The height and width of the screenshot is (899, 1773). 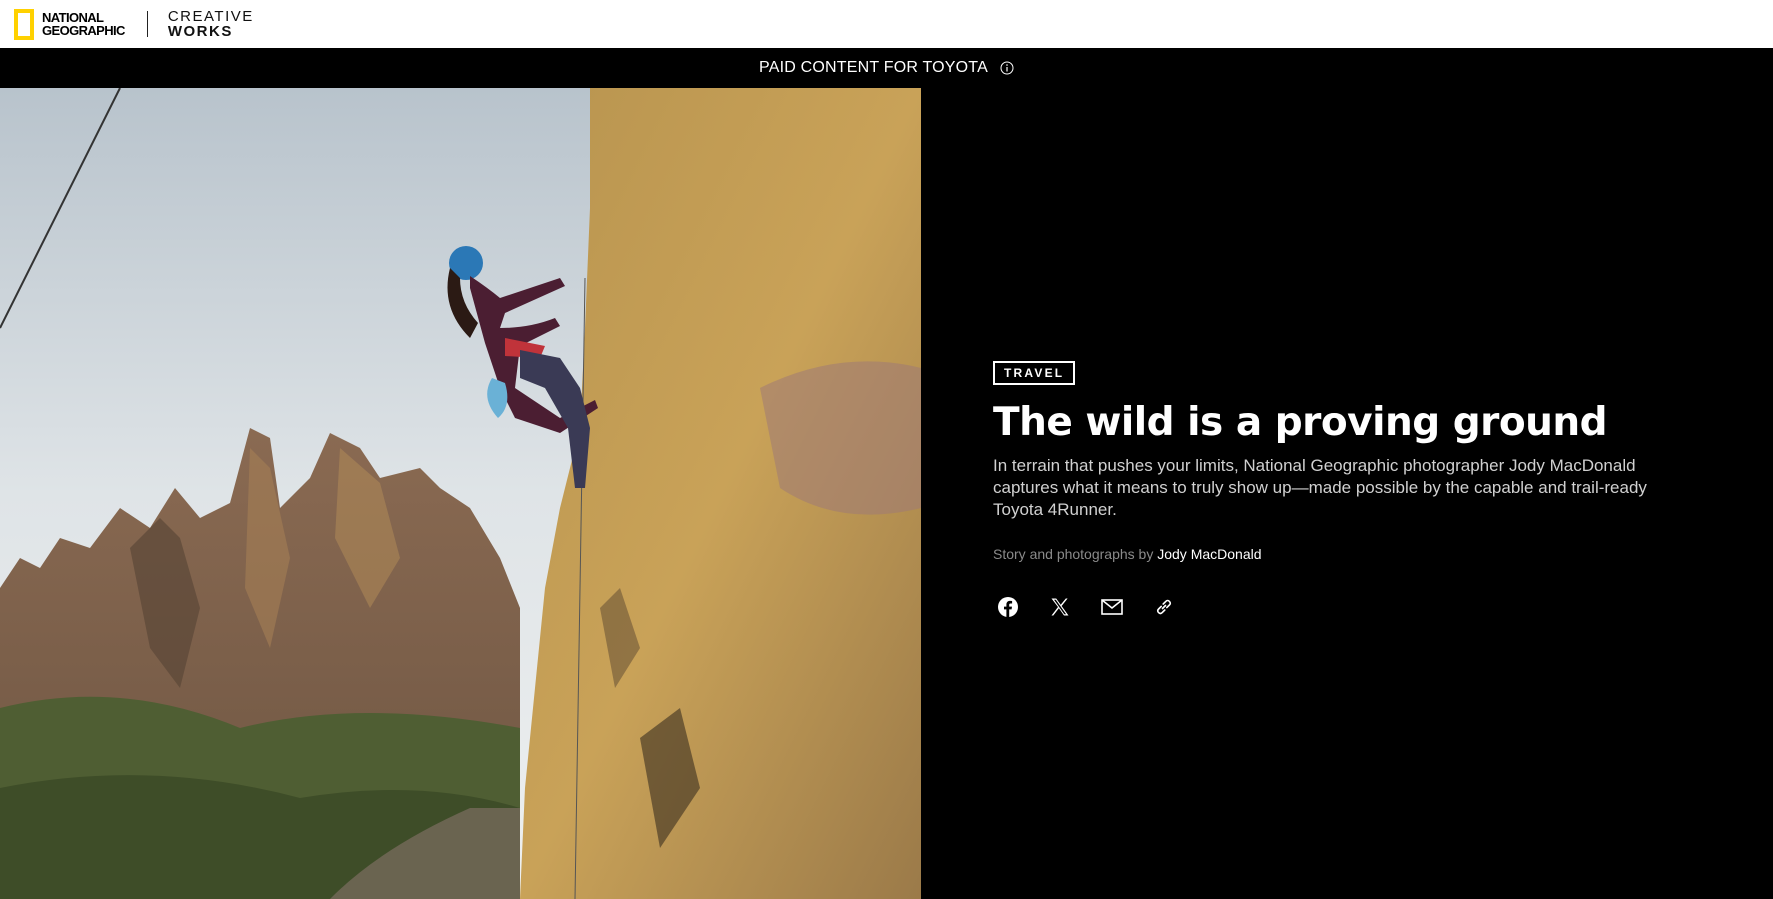 I want to click on facebook-icon, so click(x=1008, y=607).